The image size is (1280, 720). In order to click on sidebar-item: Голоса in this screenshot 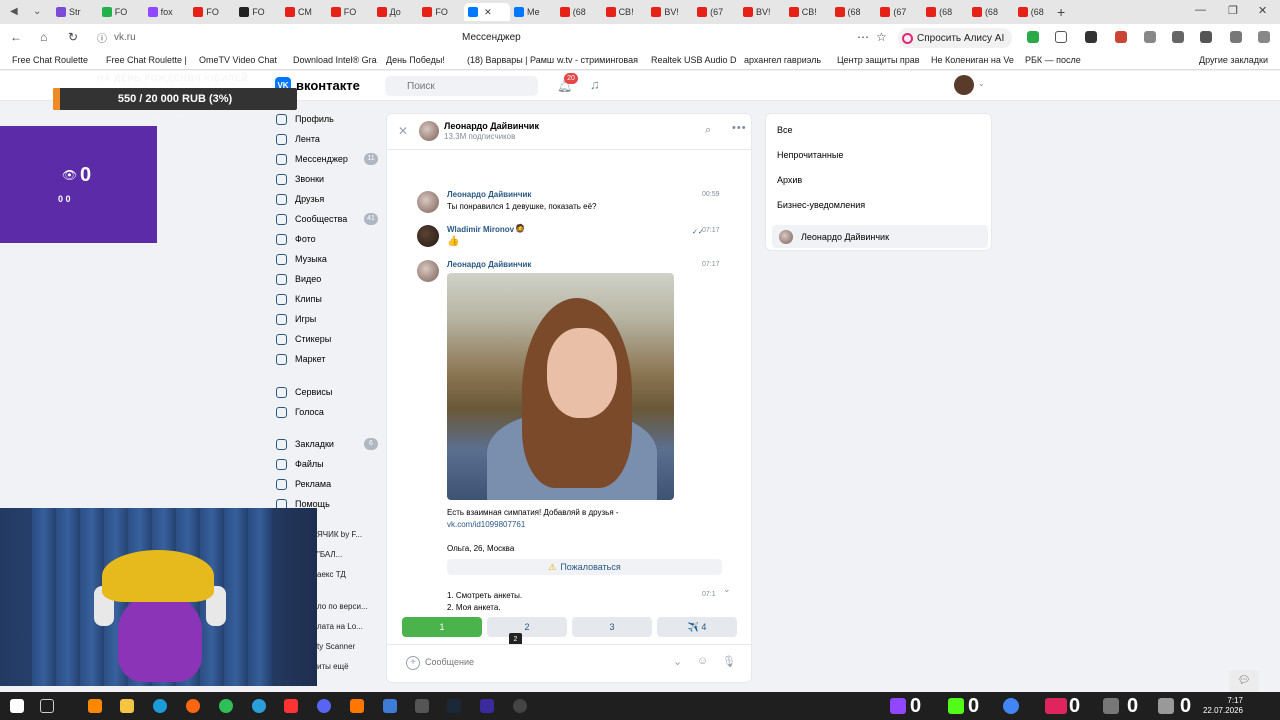, I will do `click(329, 412)`.